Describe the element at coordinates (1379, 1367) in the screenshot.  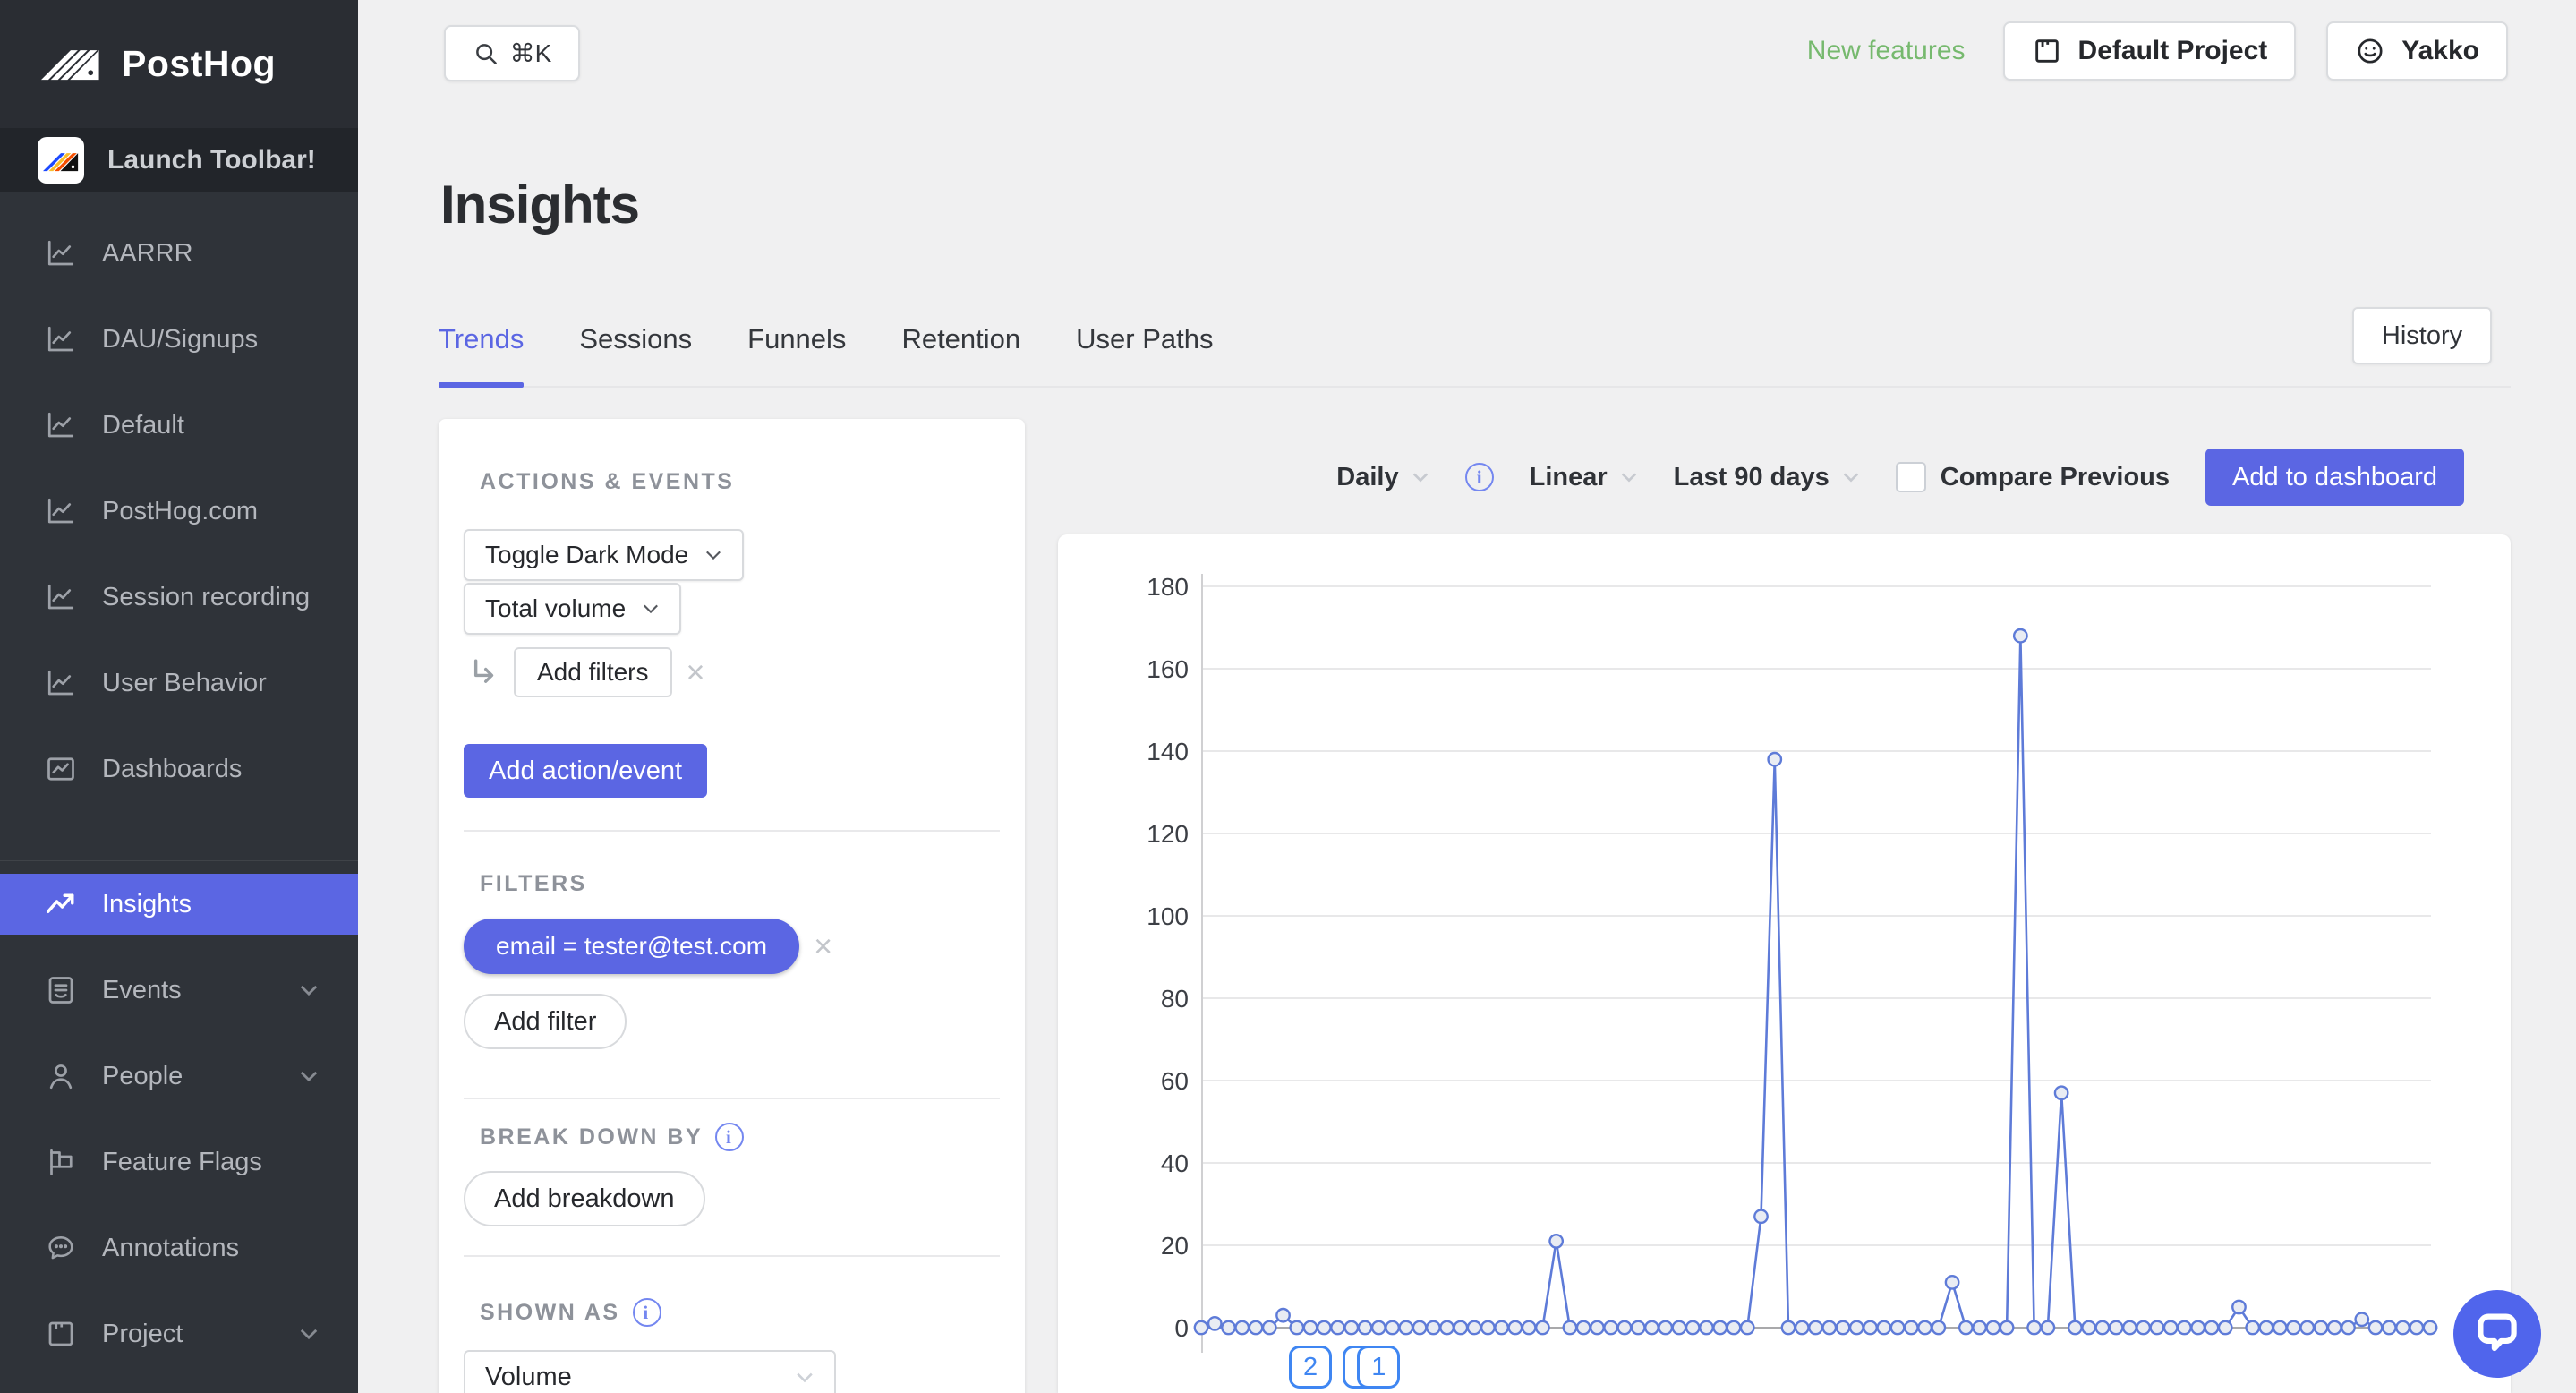
I see `annotation-badge: 1` at that location.